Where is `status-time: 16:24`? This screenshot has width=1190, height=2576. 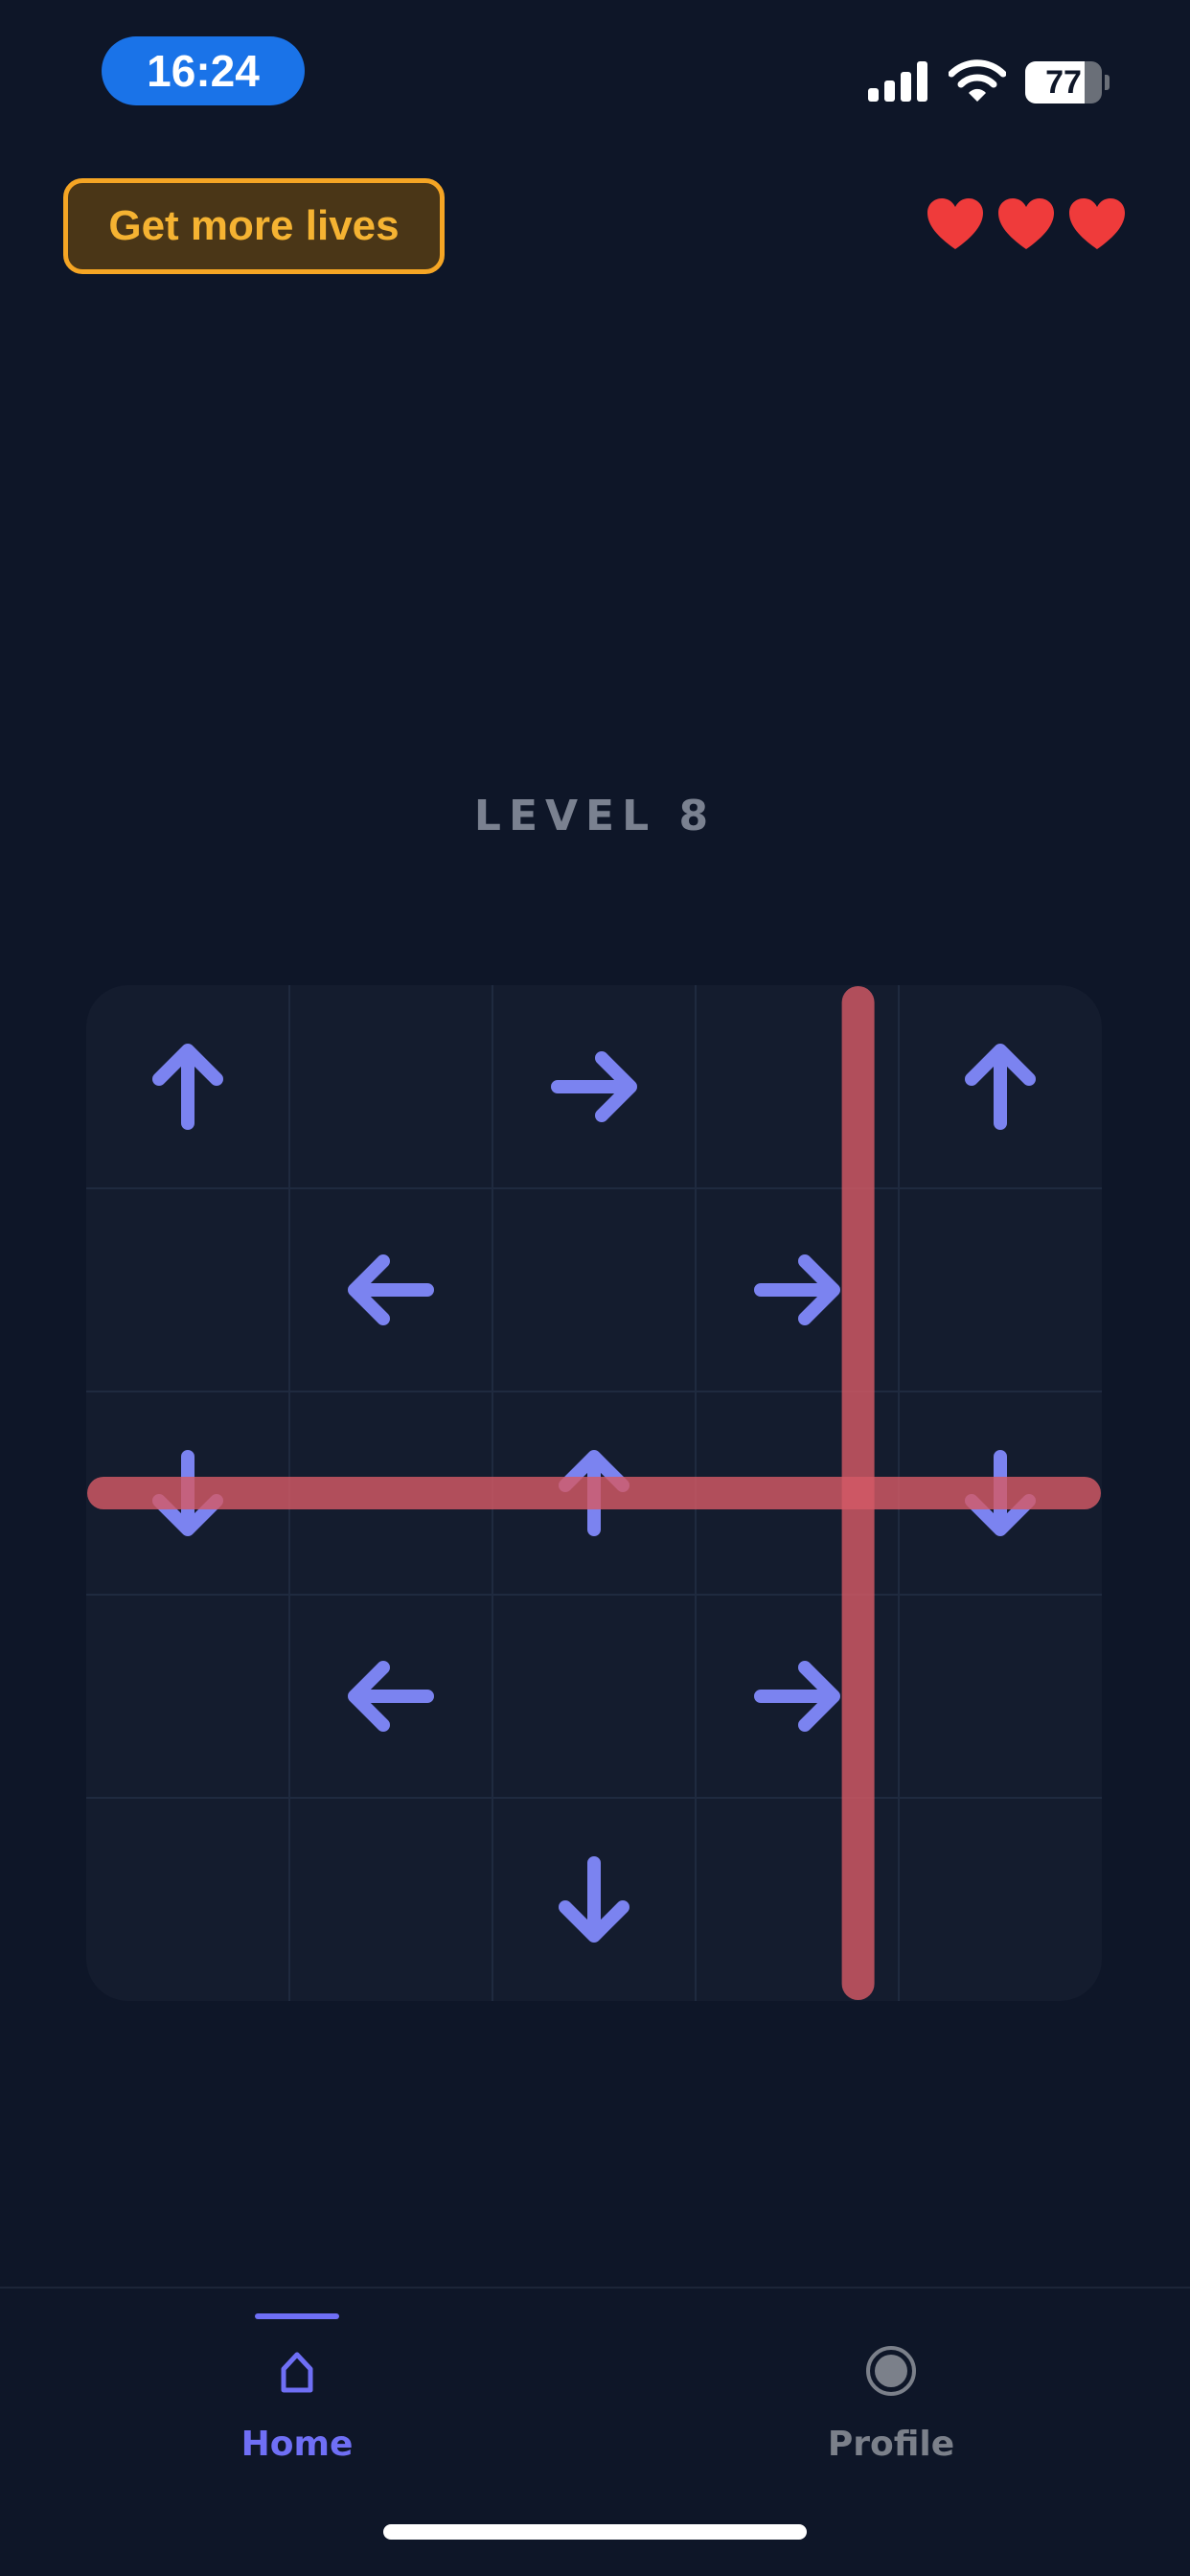 status-time: 16:24 is located at coordinates (203, 70).